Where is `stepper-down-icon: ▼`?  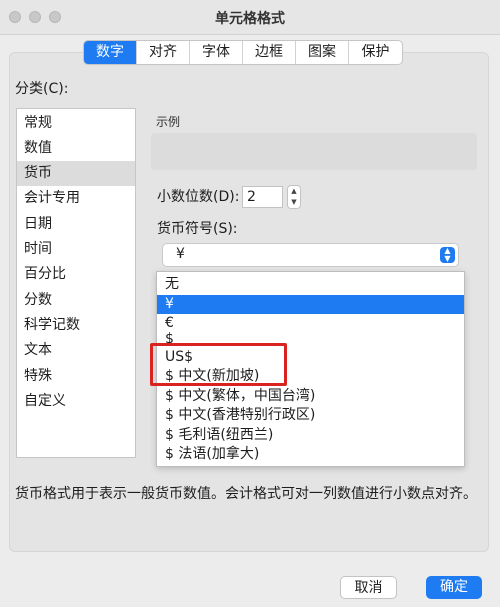
stepper-down-icon: ▼ is located at coordinates (294, 202).